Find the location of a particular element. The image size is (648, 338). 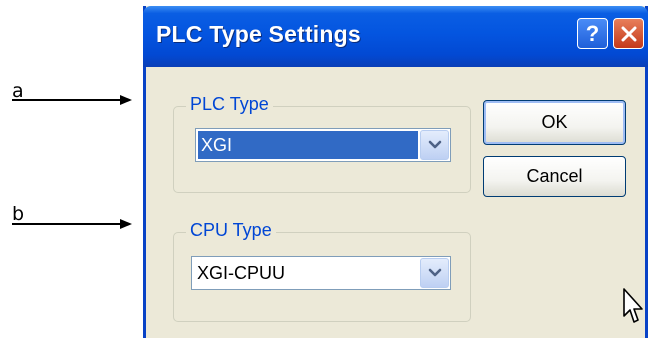

plc-type-dropdown-button is located at coordinates (434, 145).